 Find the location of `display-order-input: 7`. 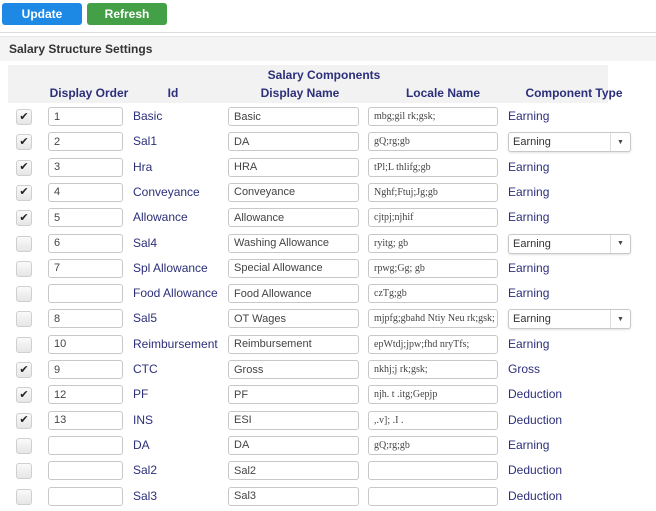

display-order-input: 7 is located at coordinates (85, 268).